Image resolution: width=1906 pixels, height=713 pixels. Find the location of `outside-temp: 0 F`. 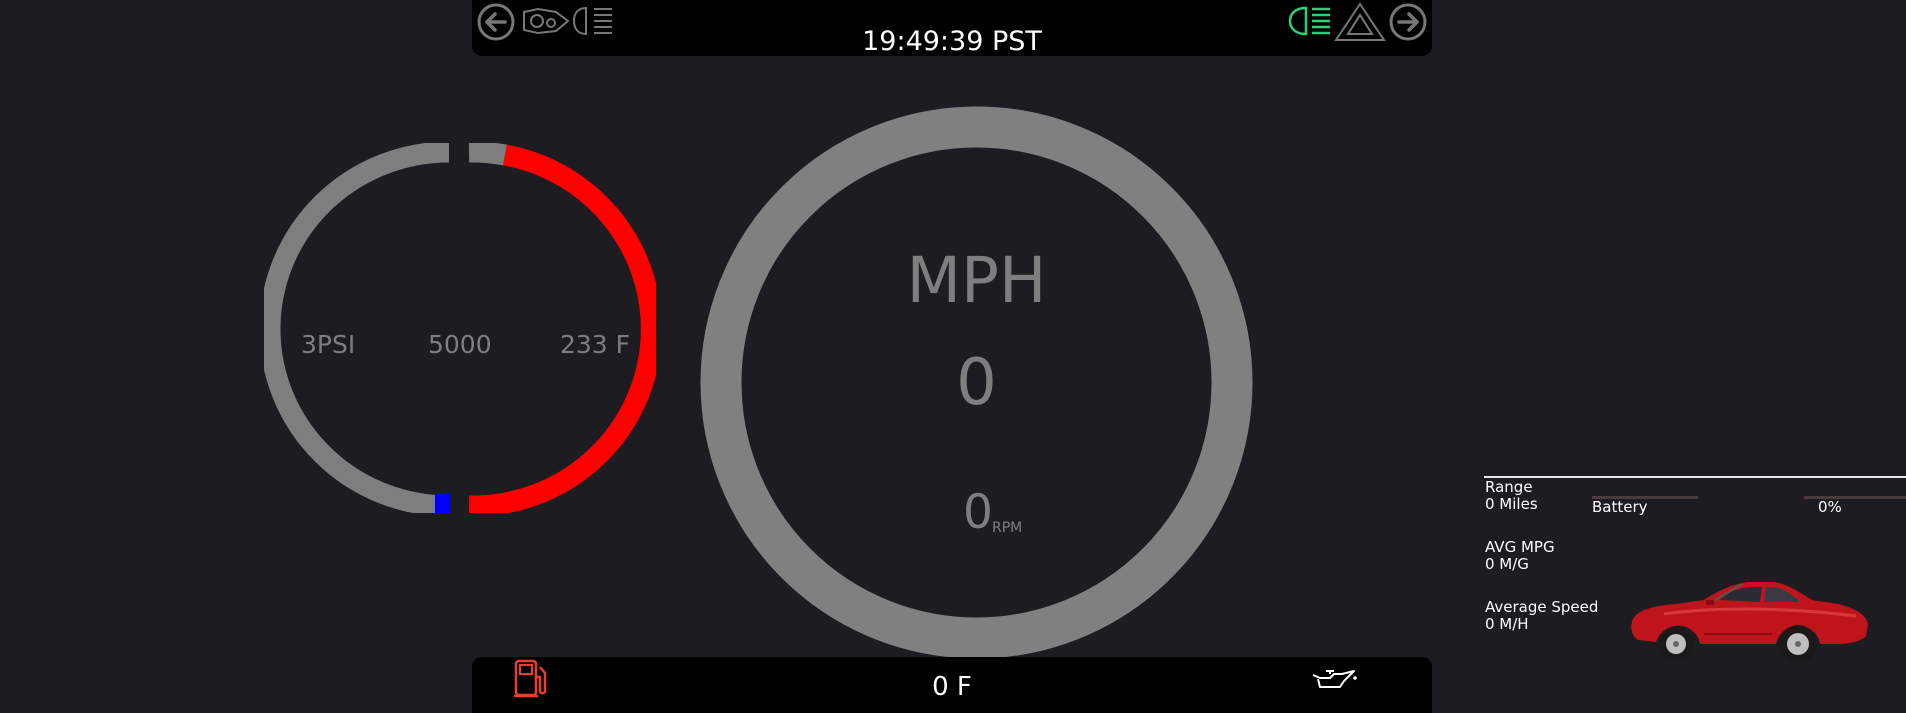

outside-temp: 0 F is located at coordinates (952, 687).